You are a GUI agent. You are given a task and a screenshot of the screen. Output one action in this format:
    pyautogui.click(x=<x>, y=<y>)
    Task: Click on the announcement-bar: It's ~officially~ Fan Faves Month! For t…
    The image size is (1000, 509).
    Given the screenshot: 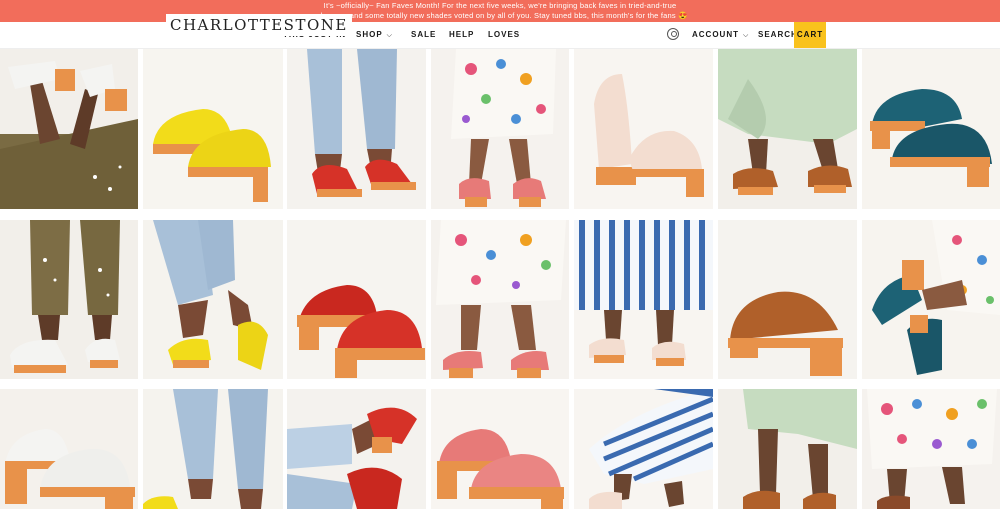 What is the action you would take?
    pyautogui.click(x=500, y=11)
    